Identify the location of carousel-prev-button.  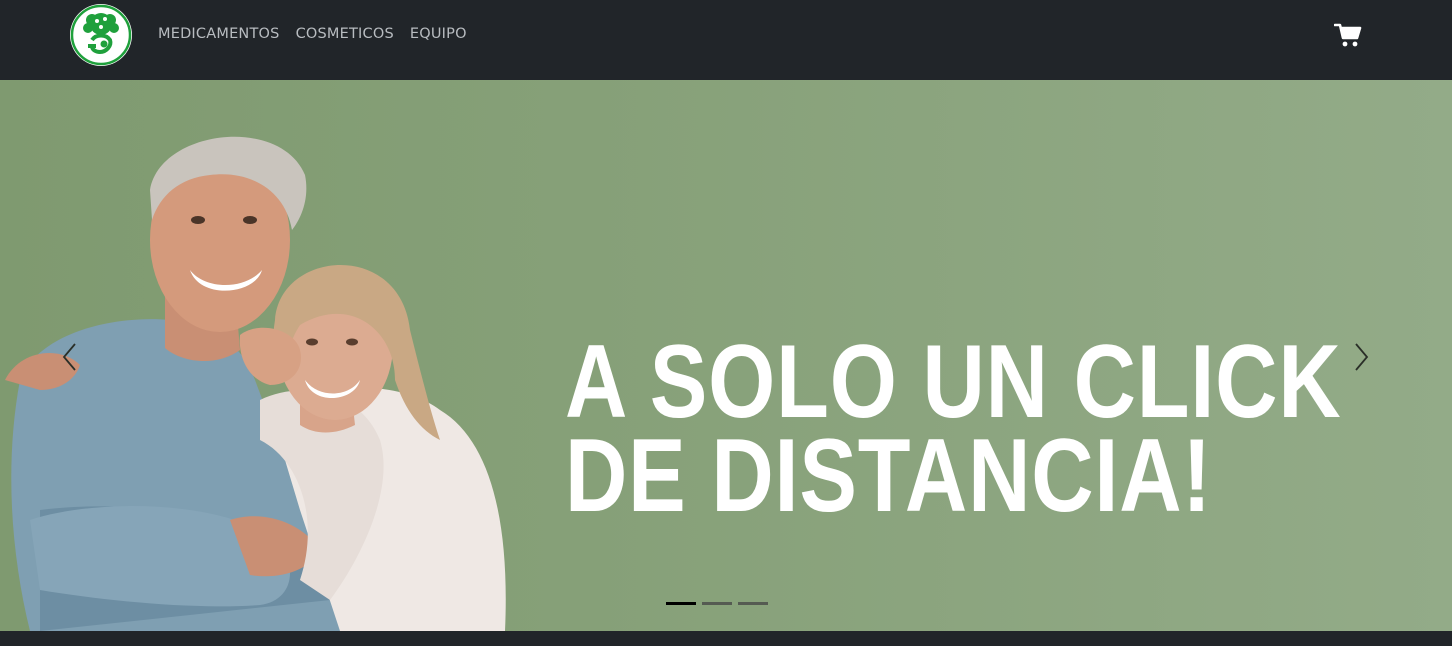
(70, 357).